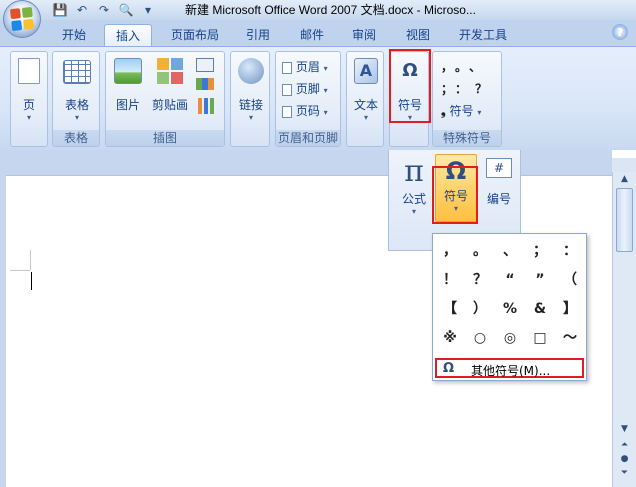 This screenshot has height=487, width=636. I want to click on office-logo-icon, so click(22, 19).